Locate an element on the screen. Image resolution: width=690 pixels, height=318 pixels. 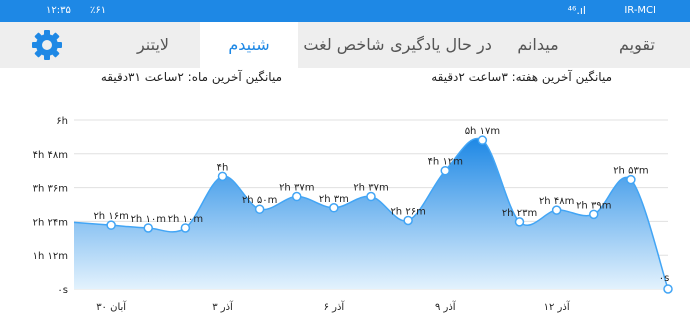
x-tick-label: ۱۲ آذر is located at coordinates (557, 306).